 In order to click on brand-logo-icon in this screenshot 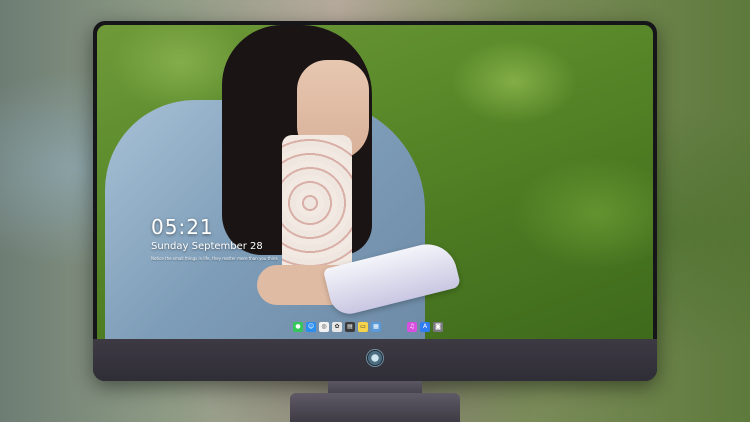, I will do `click(375, 358)`.